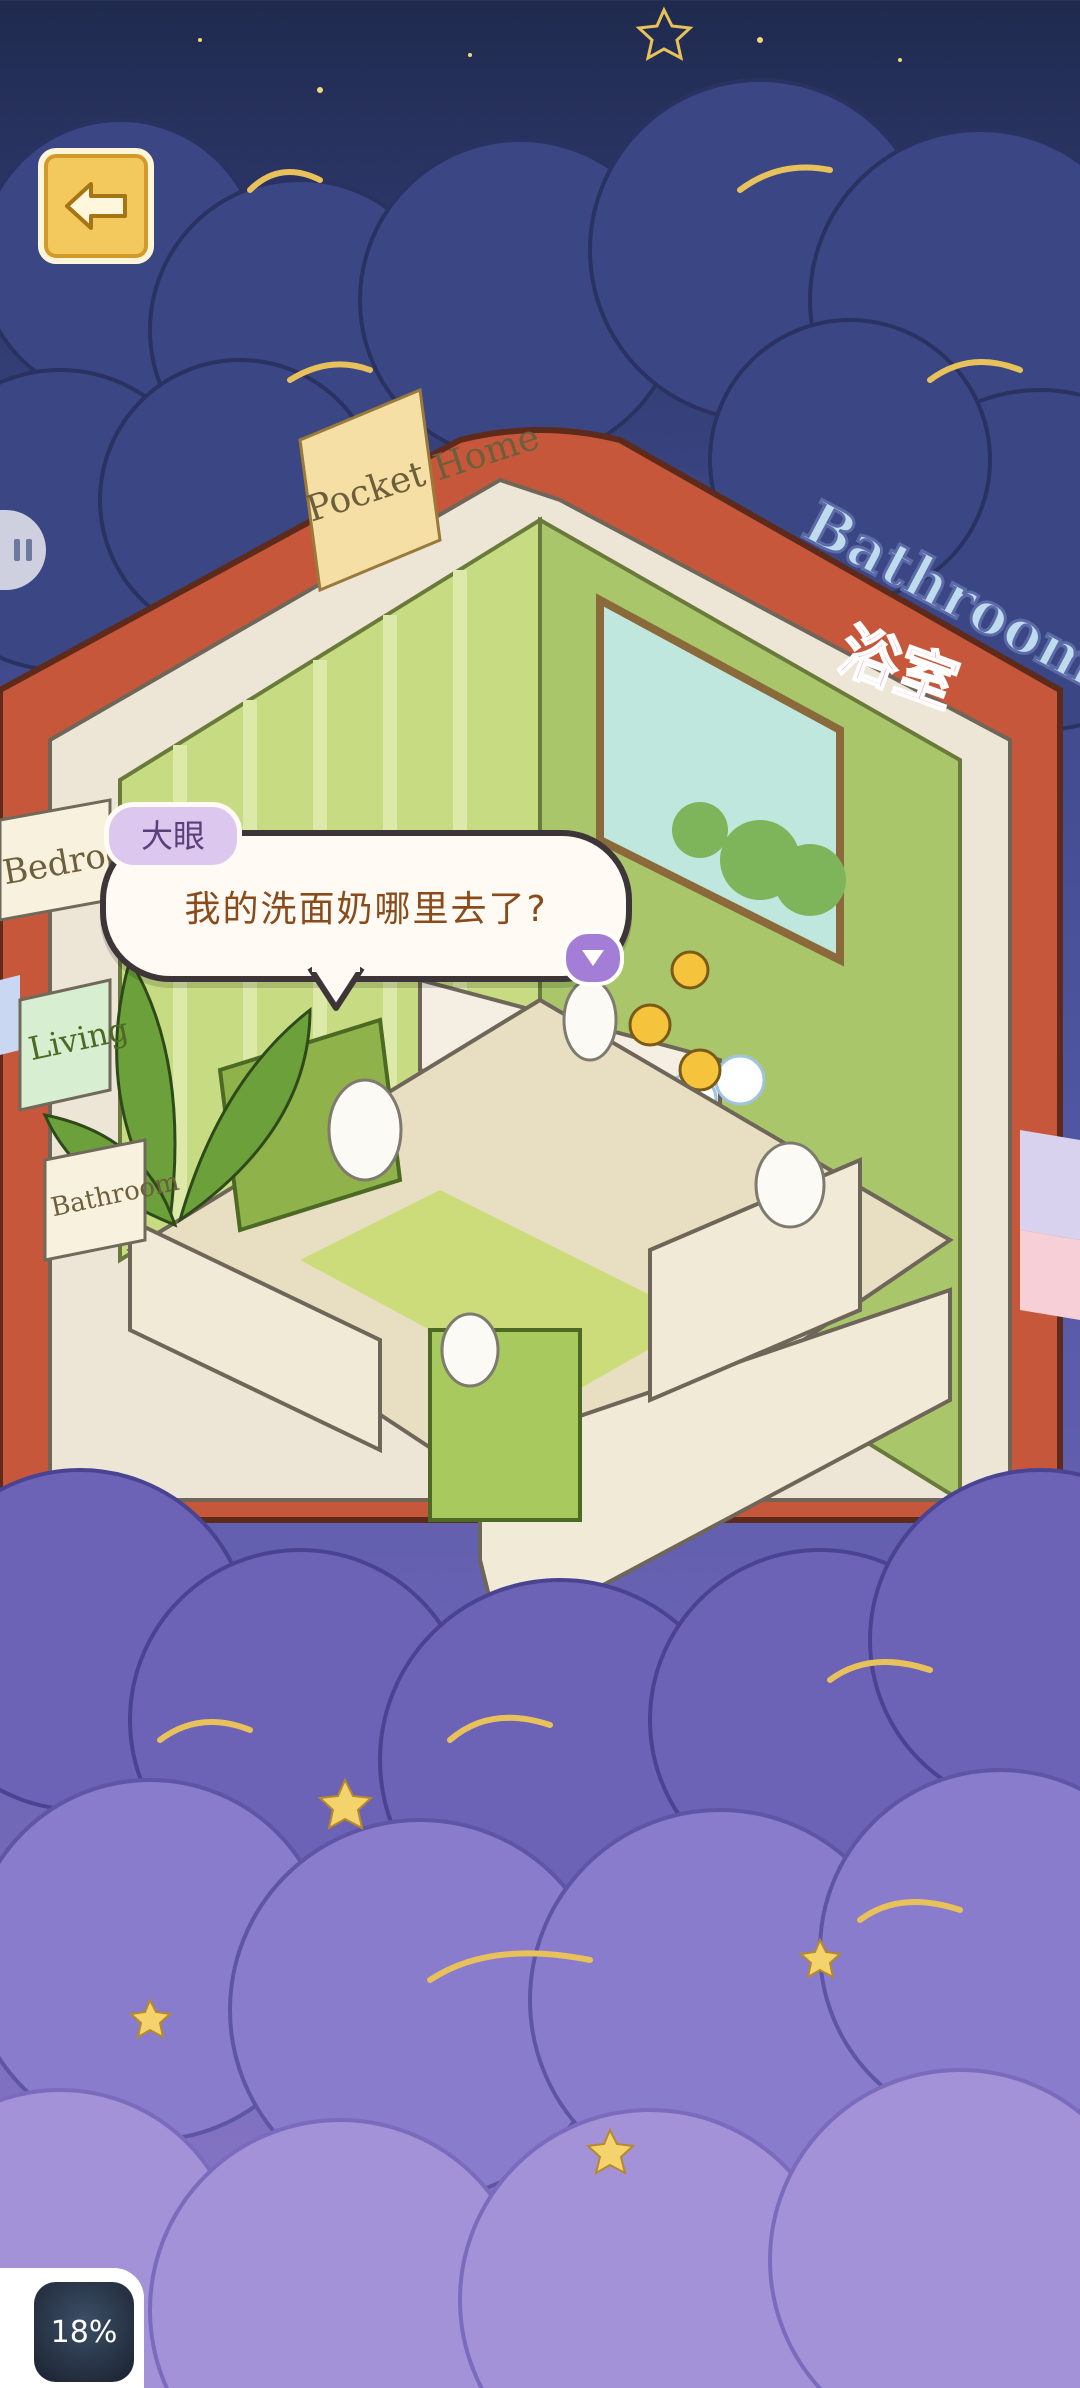 This screenshot has height=2388, width=1080. I want to click on speaker-name-badge: 大眼, so click(173, 836).